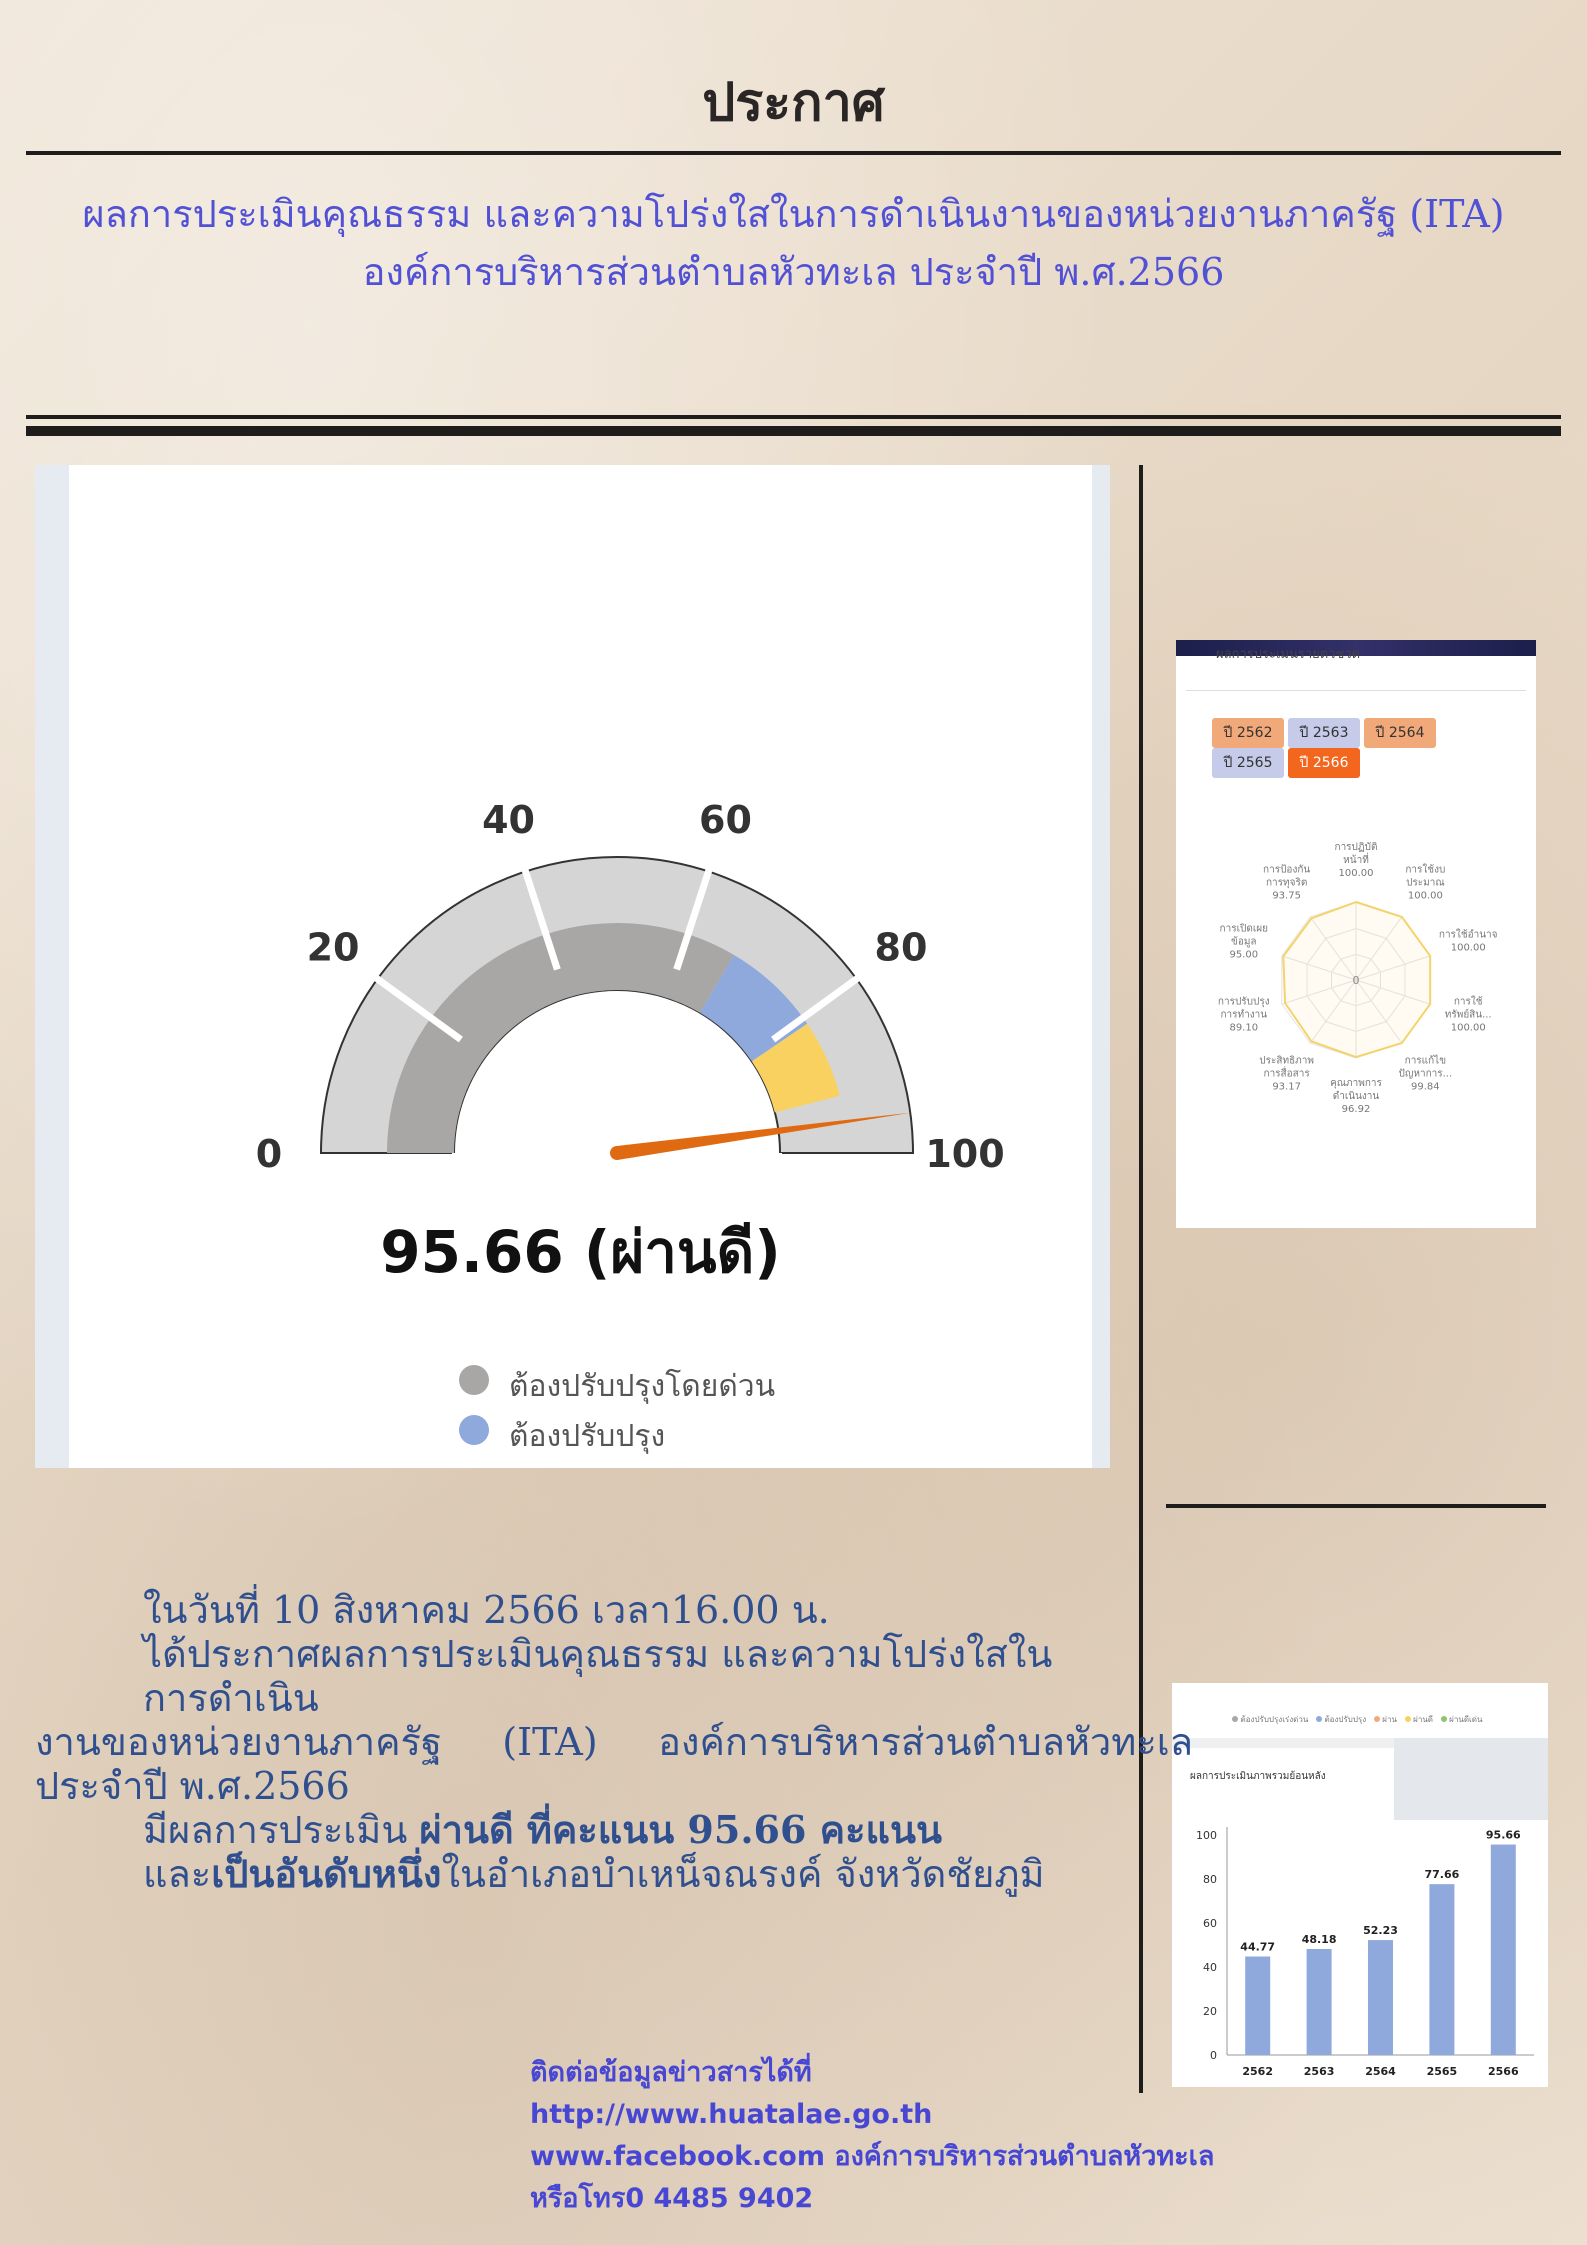 The image size is (1587, 2245). What do you see at coordinates (269, 1154) in the screenshot?
I see `gauge-tick-label-0: 0` at bounding box center [269, 1154].